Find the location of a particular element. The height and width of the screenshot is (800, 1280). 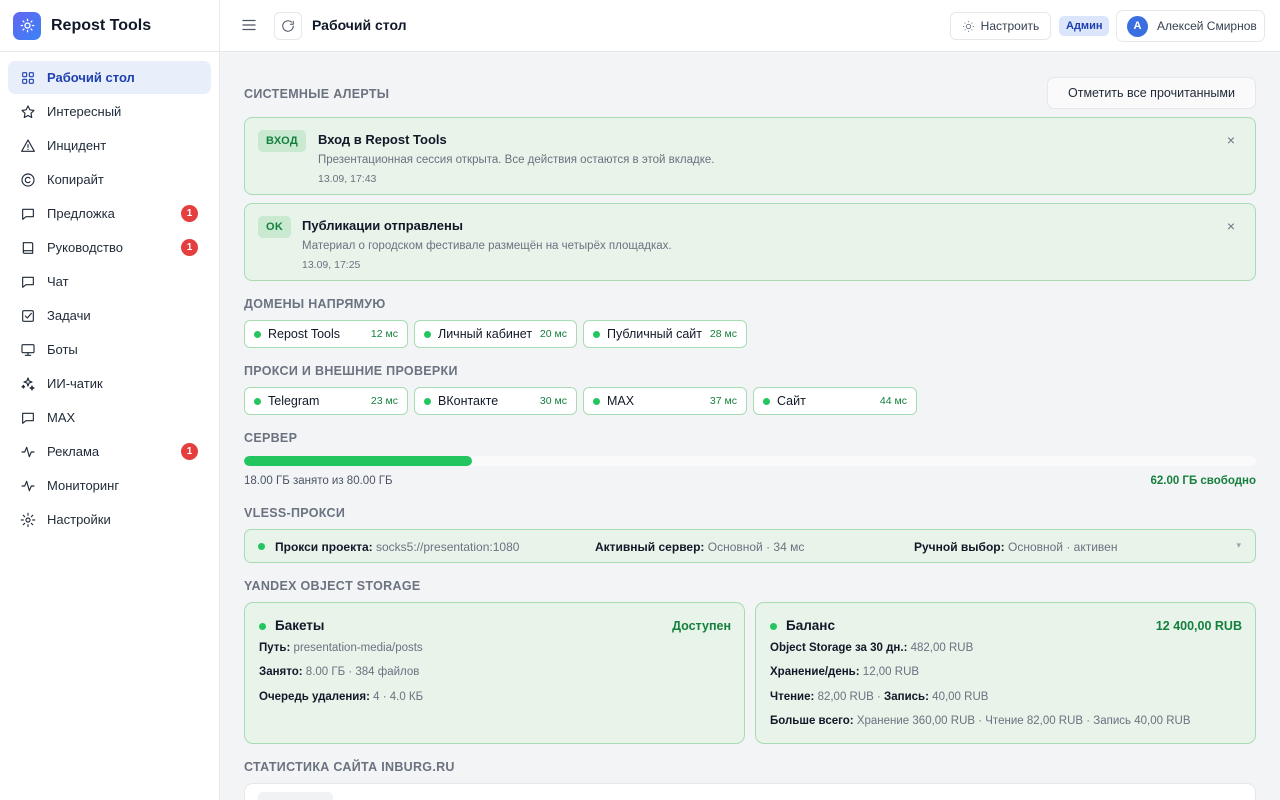

card-title: Бакеты is located at coordinates (300, 625).